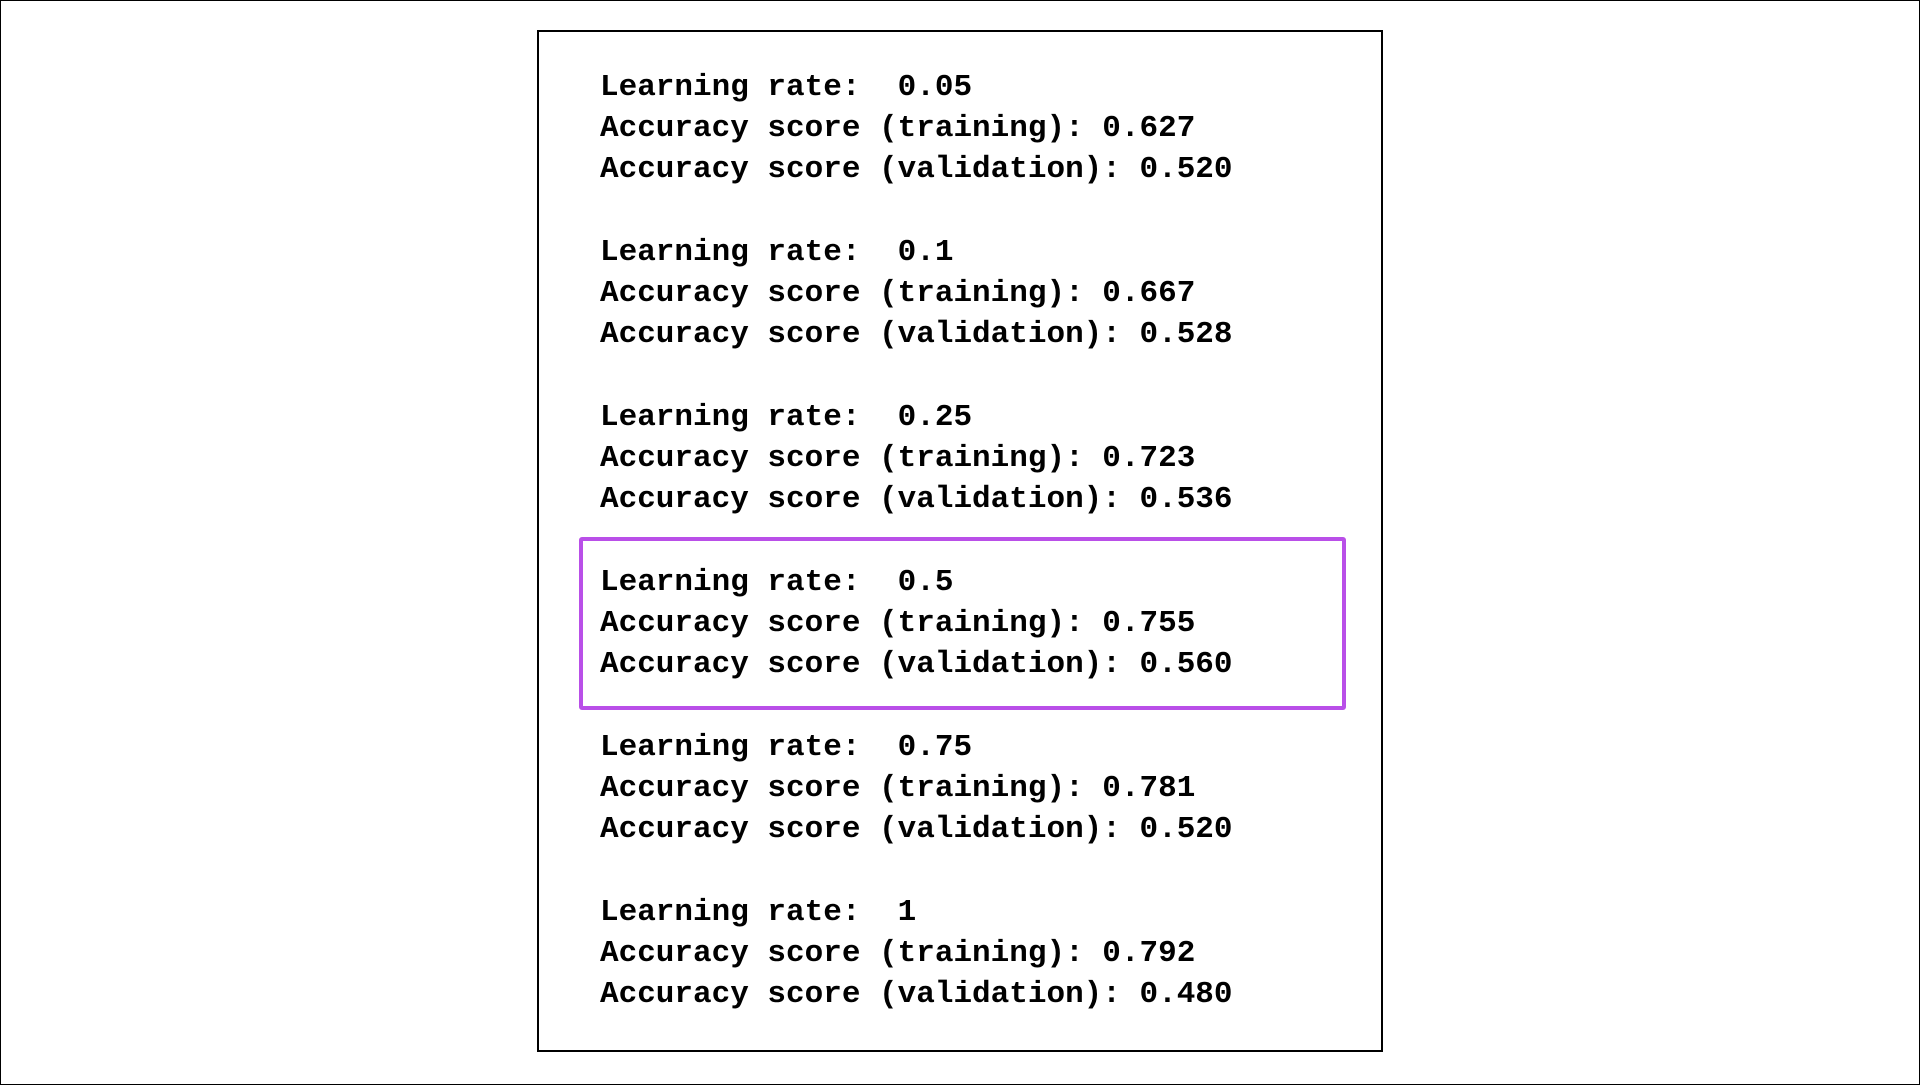  Describe the element at coordinates (1149, 293) in the screenshot. I see `training-accuracy-value: 0.667` at that location.